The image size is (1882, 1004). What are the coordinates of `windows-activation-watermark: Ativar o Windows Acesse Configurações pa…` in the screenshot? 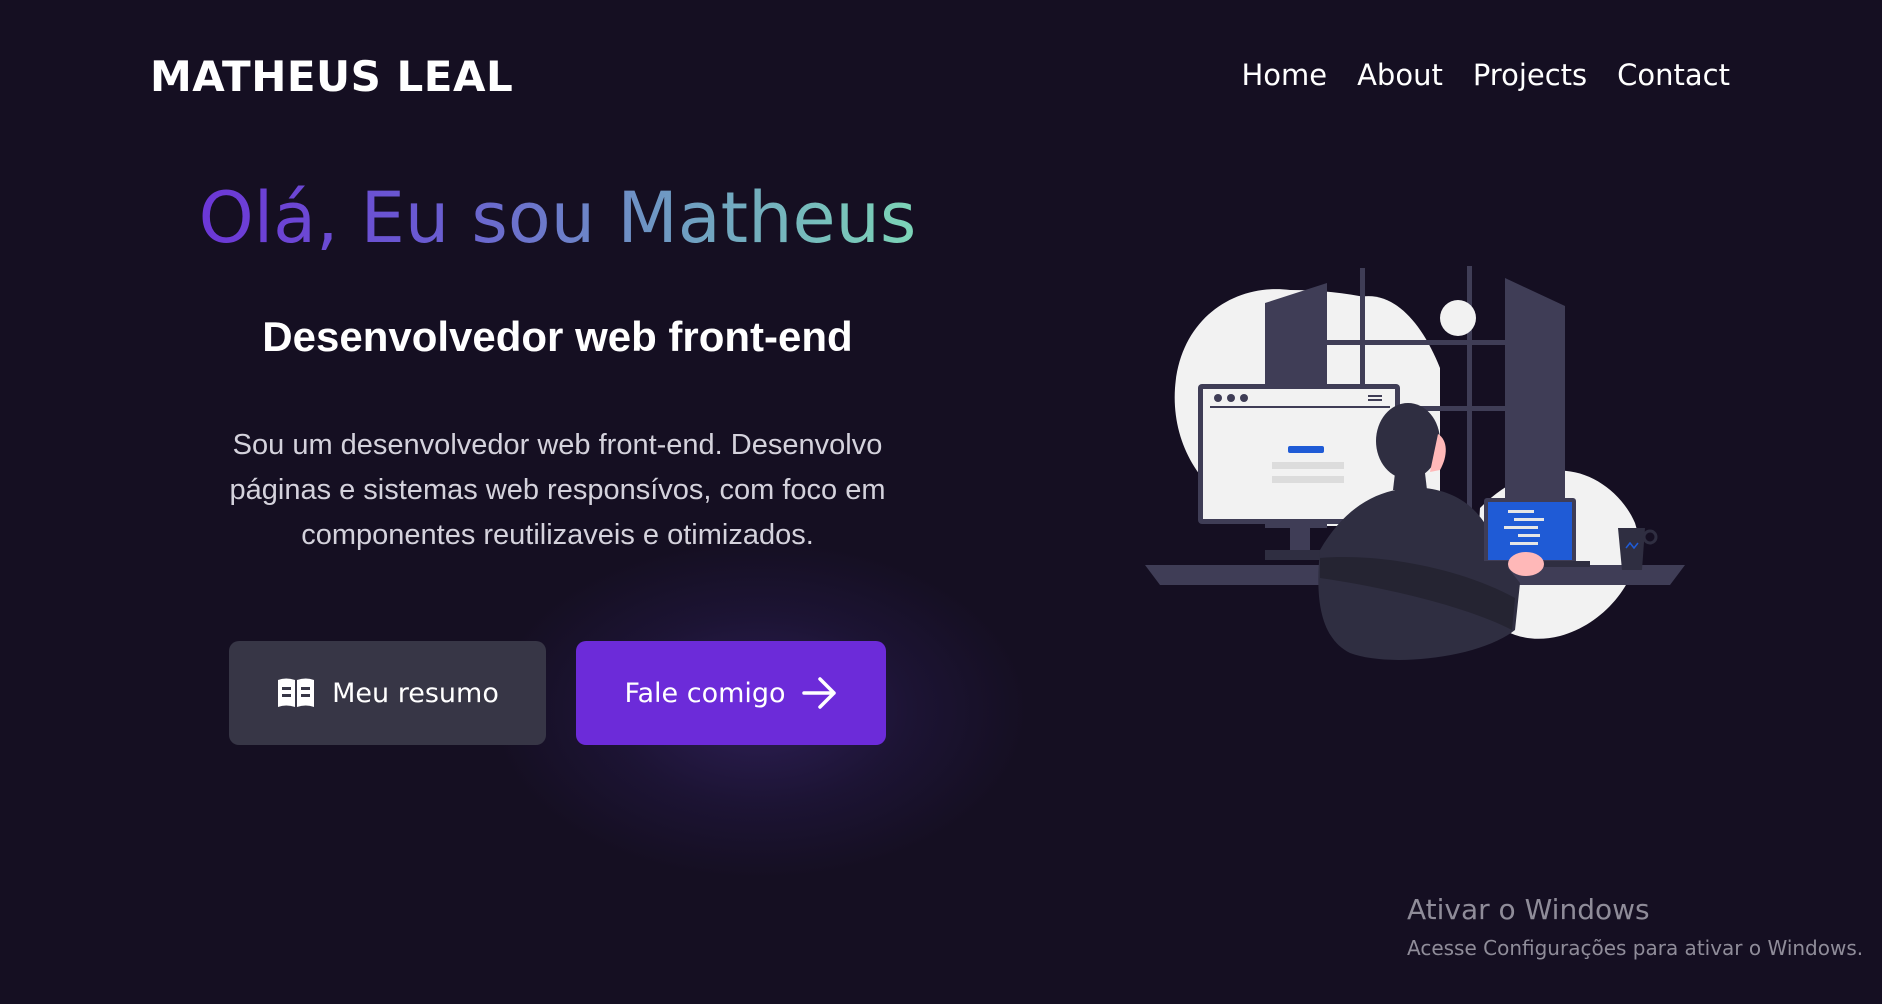 It's located at (1635, 926).